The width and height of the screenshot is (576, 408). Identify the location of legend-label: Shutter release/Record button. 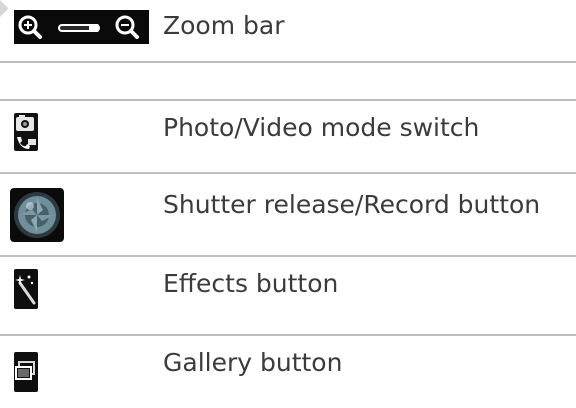
(352, 204).